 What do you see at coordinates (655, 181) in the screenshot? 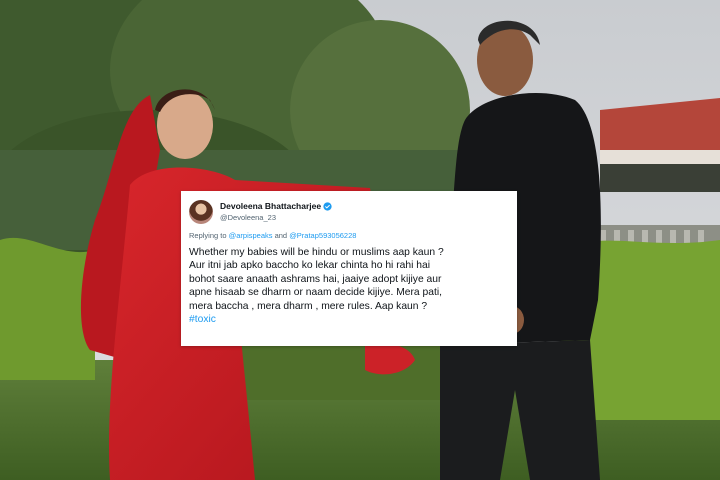
I see `building` at bounding box center [655, 181].